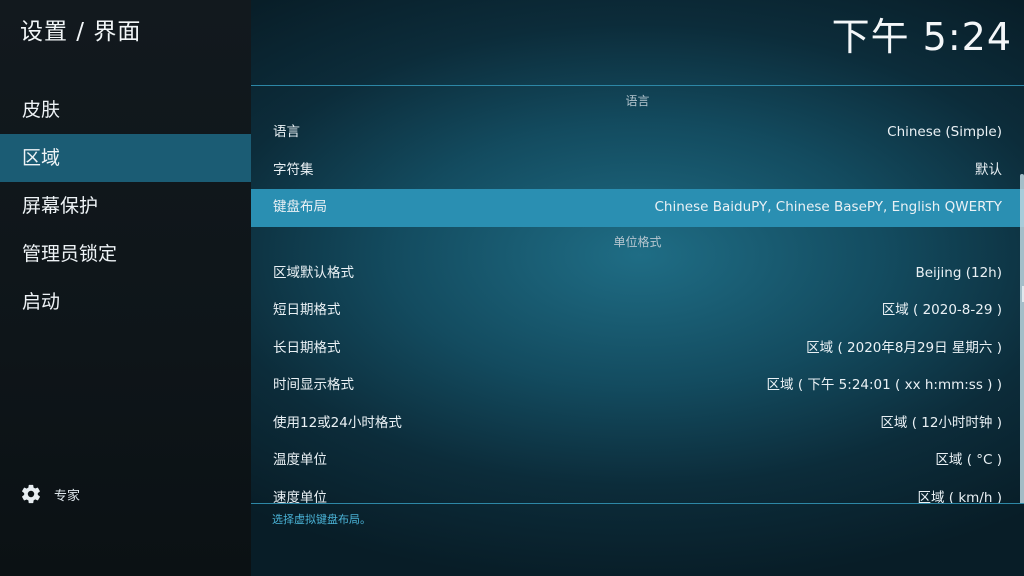  Describe the element at coordinates (307, 310) in the screenshot. I see `setting-label: 短日期格式` at that location.